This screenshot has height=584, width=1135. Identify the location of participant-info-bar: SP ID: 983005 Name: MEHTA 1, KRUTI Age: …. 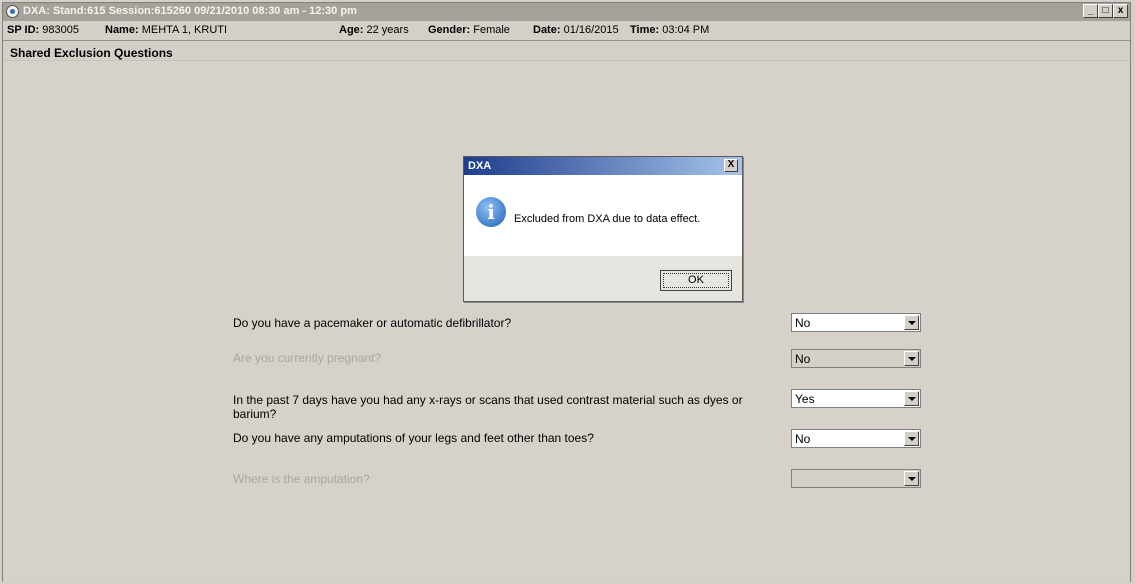
(566, 30).